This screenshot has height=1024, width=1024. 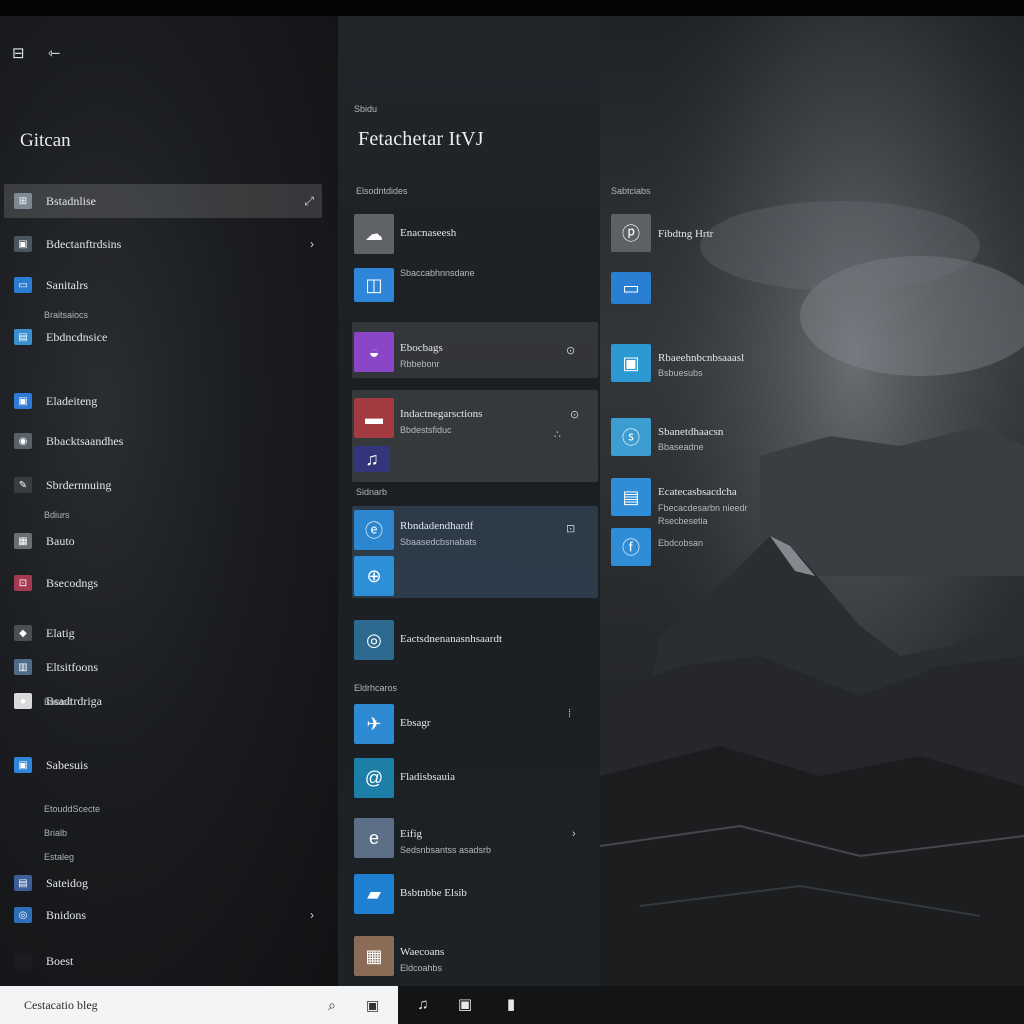 I want to click on nav-item-icon: ▤, so click(x=23, y=337).